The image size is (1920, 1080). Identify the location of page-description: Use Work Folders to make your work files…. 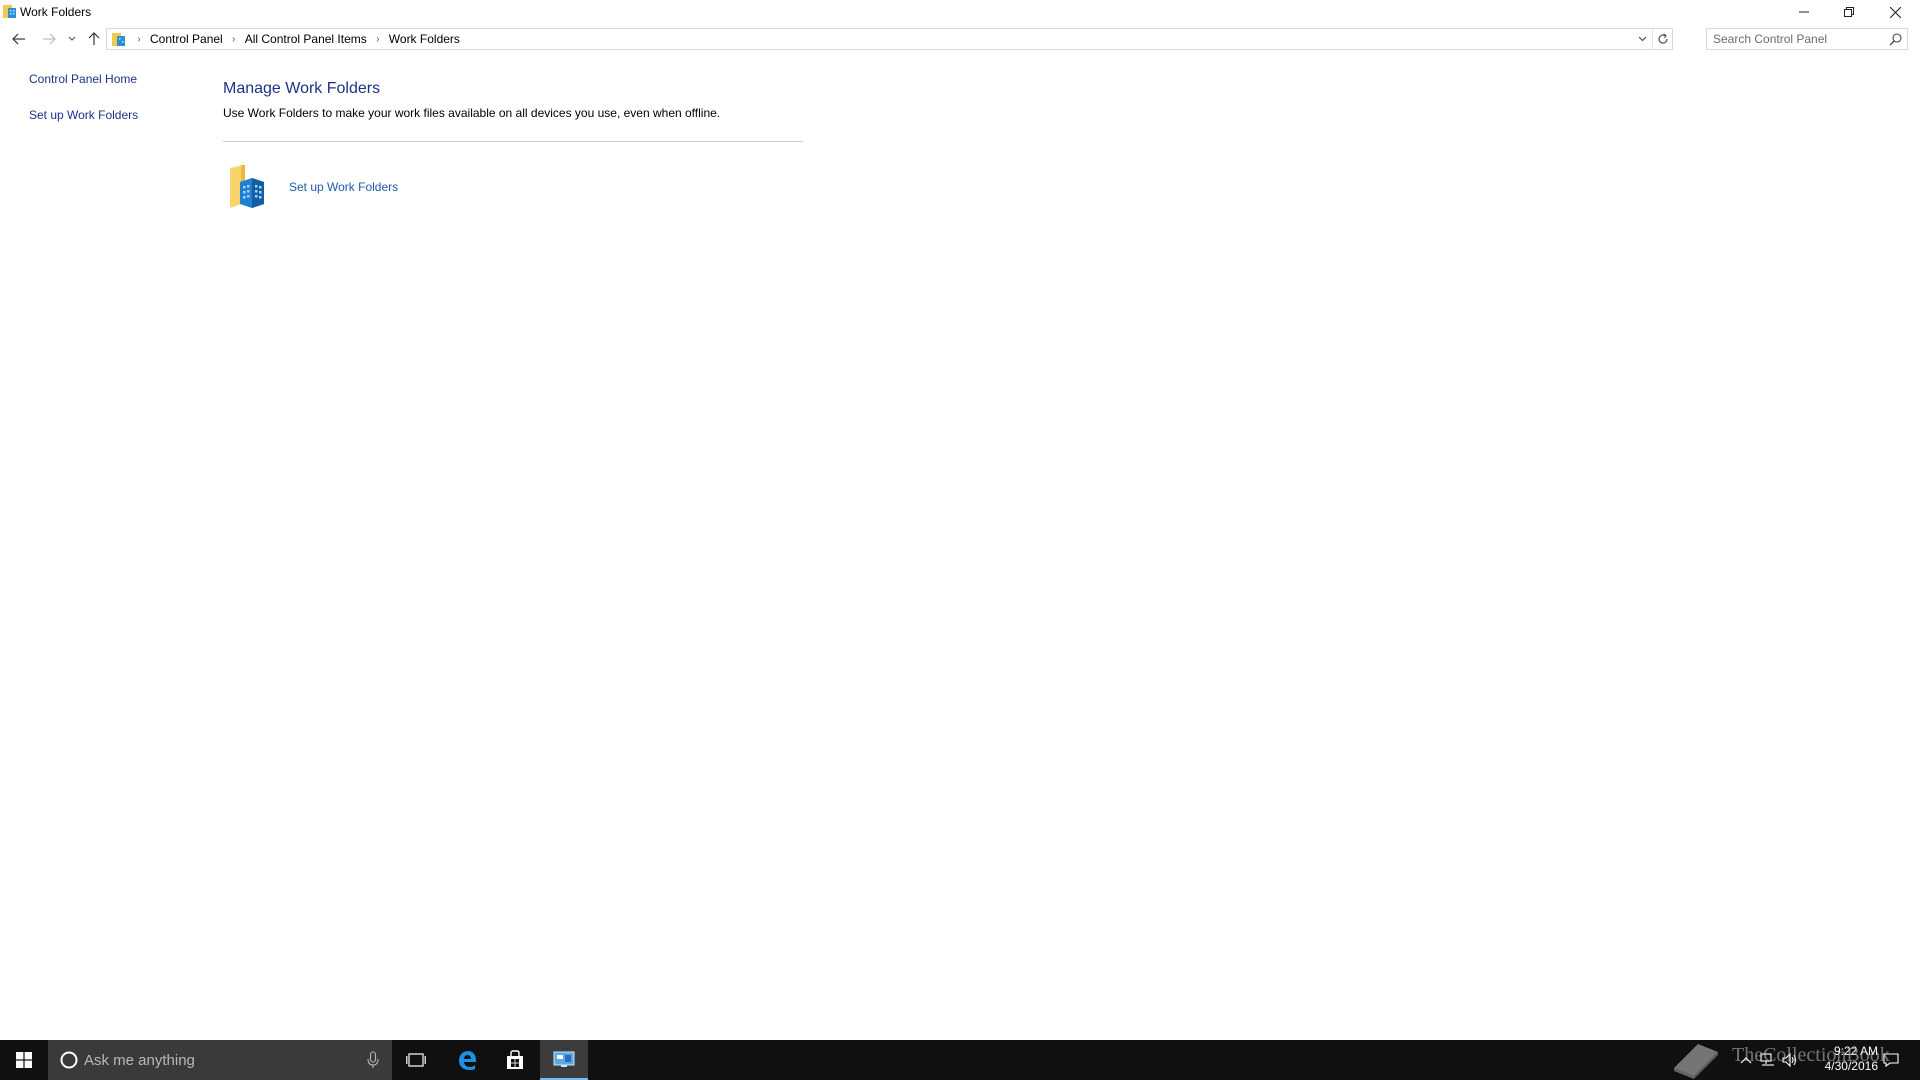
(472, 113).